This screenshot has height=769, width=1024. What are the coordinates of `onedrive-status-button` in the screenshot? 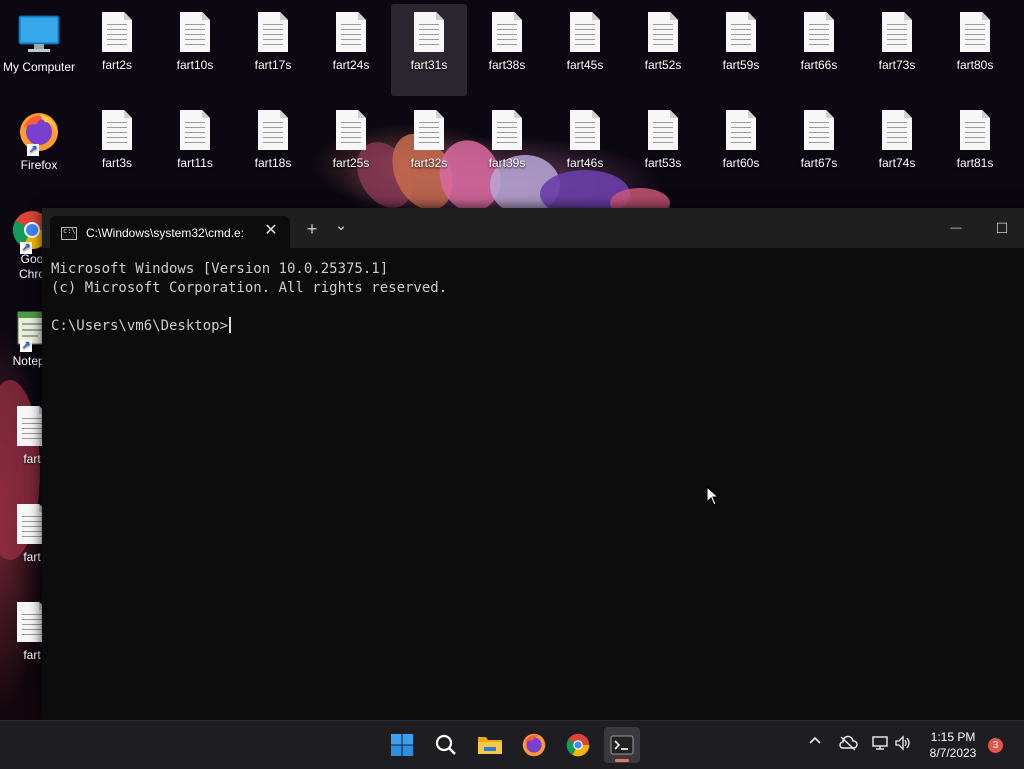 It's located at (848, 744).